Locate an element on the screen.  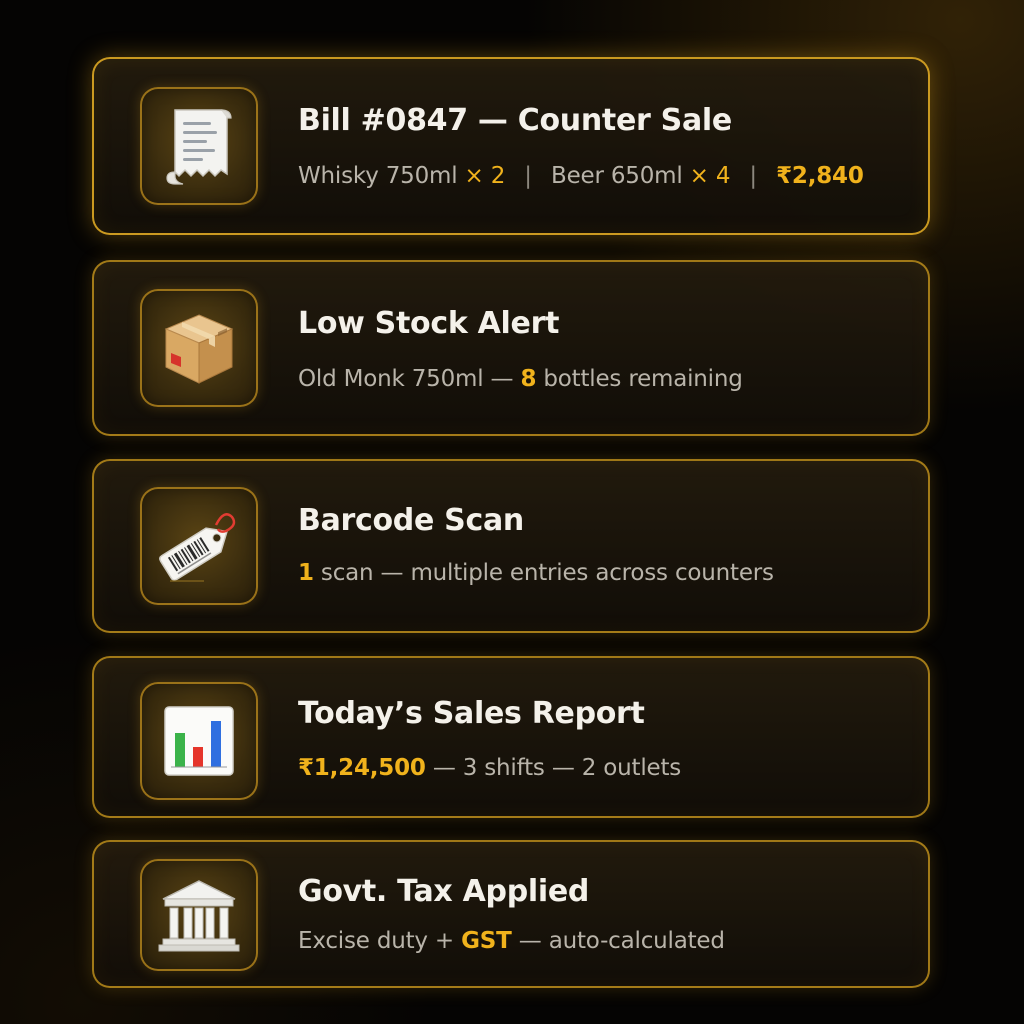
barcode-scan-suffix: scan — multiple entries across counters is located at coordinates (543, 573).